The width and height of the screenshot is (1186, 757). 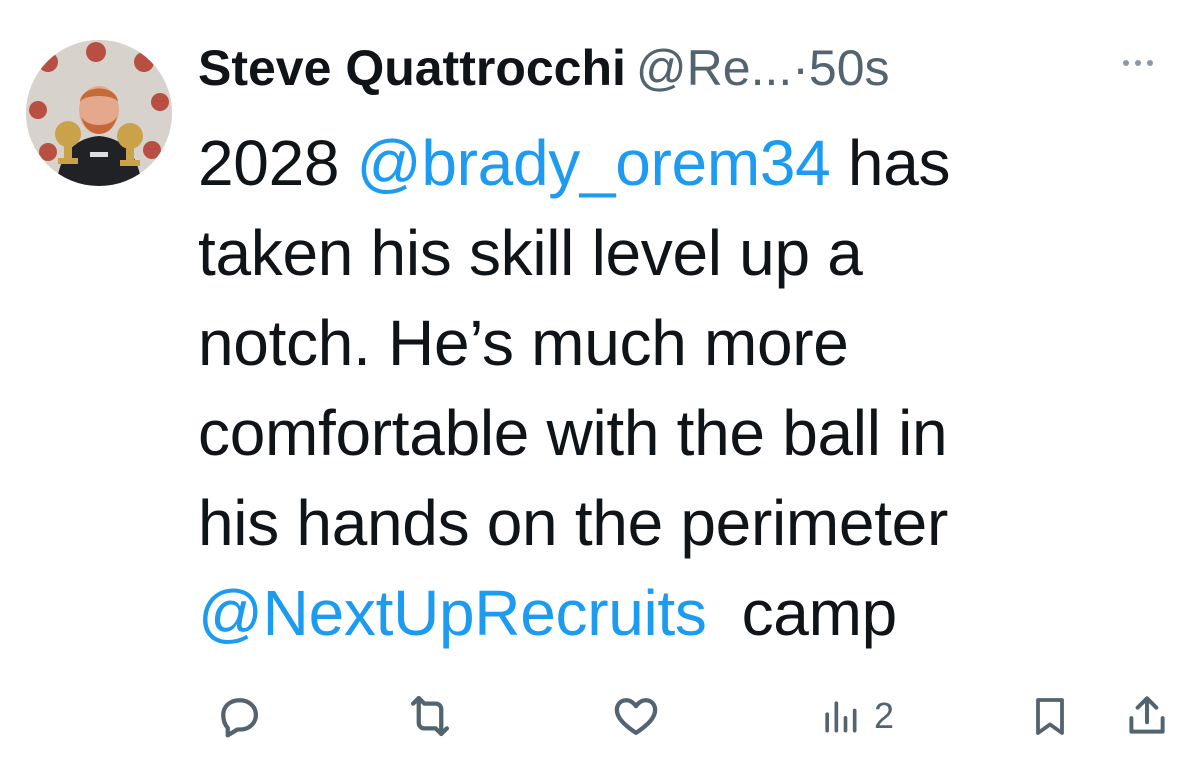 What do you see at coordinates (686, 718) in the screenshot?
I see `action-bar: 2` at bounding box center [686, 718].